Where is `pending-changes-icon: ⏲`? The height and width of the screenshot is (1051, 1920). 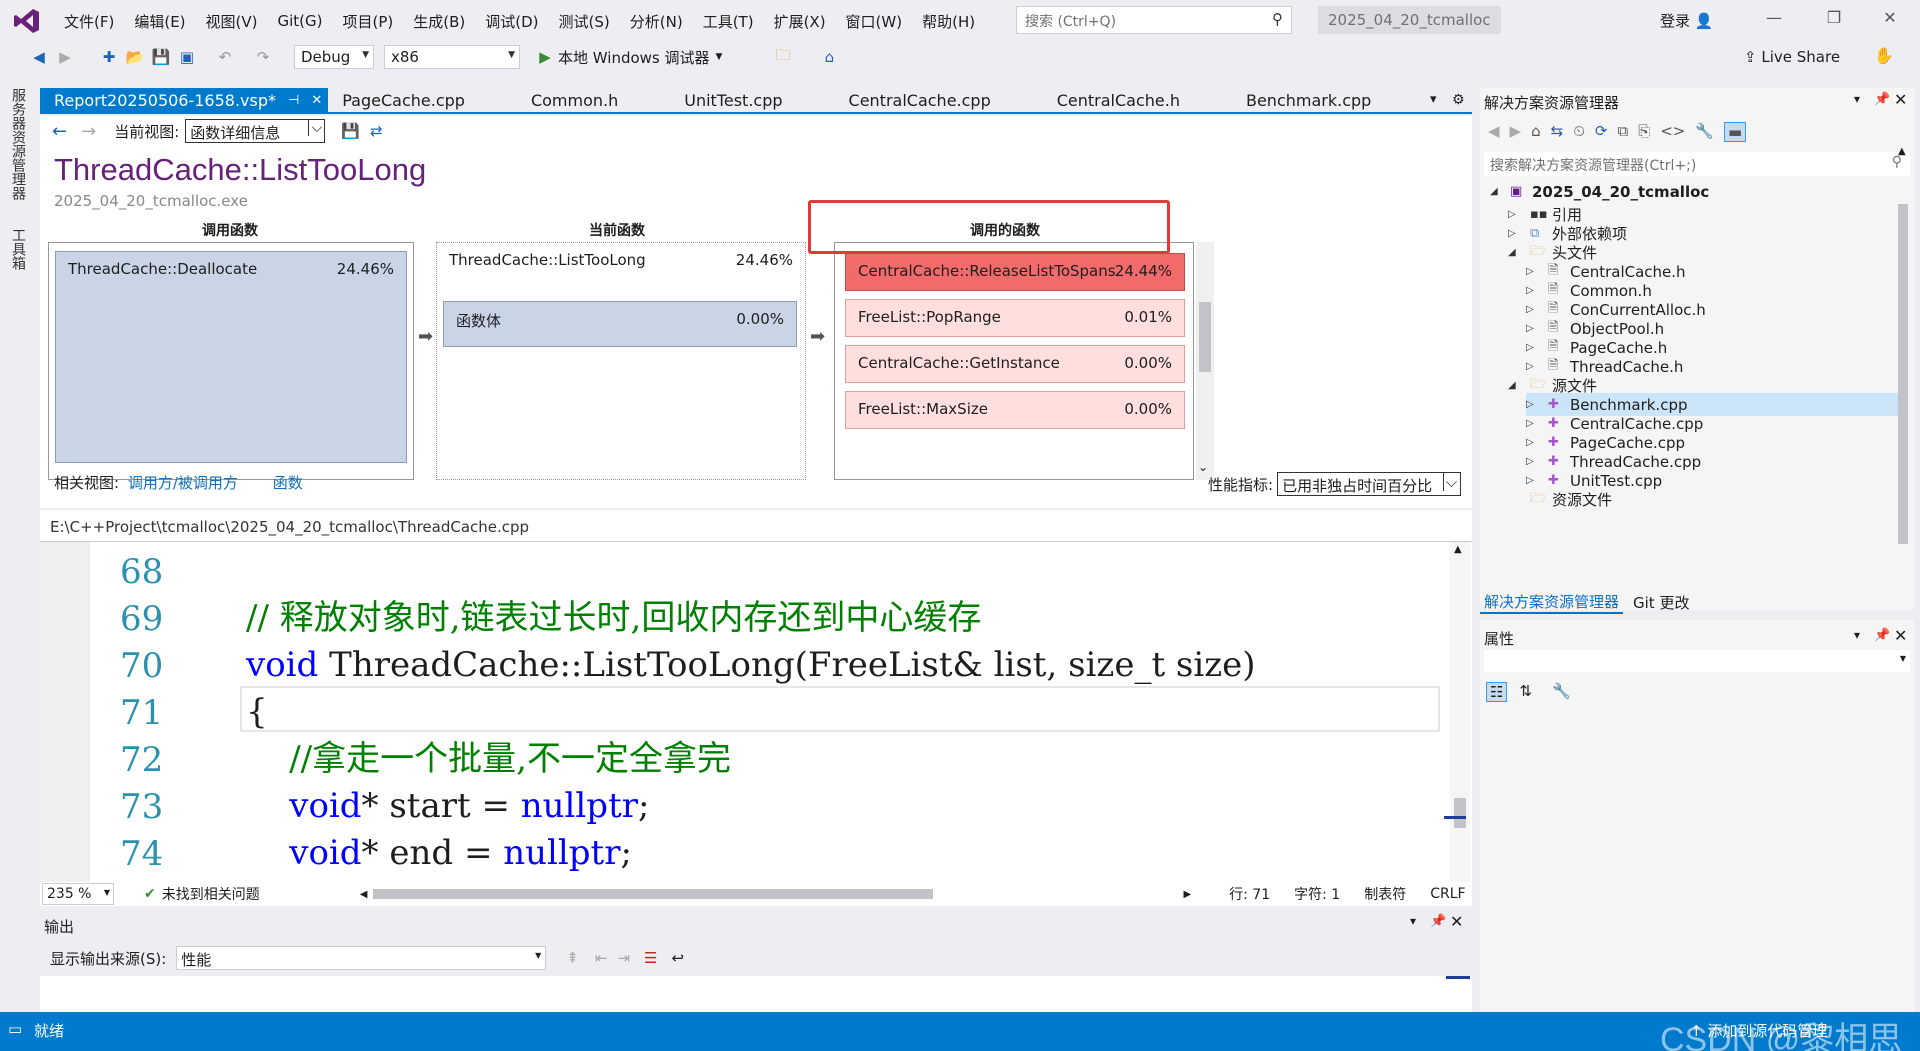
pending-changes-icon: ⏲ is located at coordinates (1579, 132).